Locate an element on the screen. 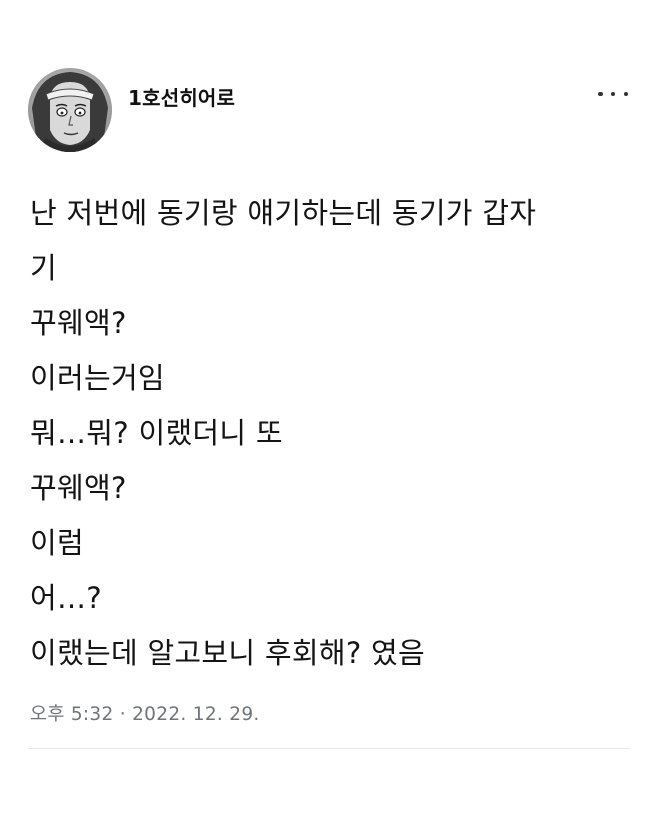 Image resolution: width=658 pixels, height=822 pixels. profile-avatar-icon is located at coordinates (70, 110).